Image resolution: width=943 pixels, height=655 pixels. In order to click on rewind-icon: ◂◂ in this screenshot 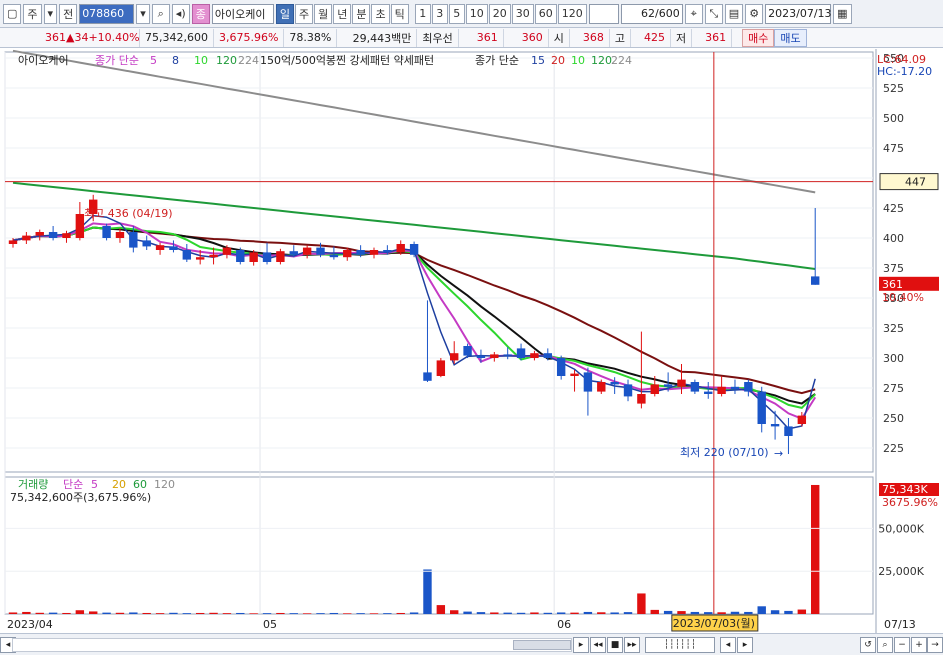, I will do `click(598, 645)`.